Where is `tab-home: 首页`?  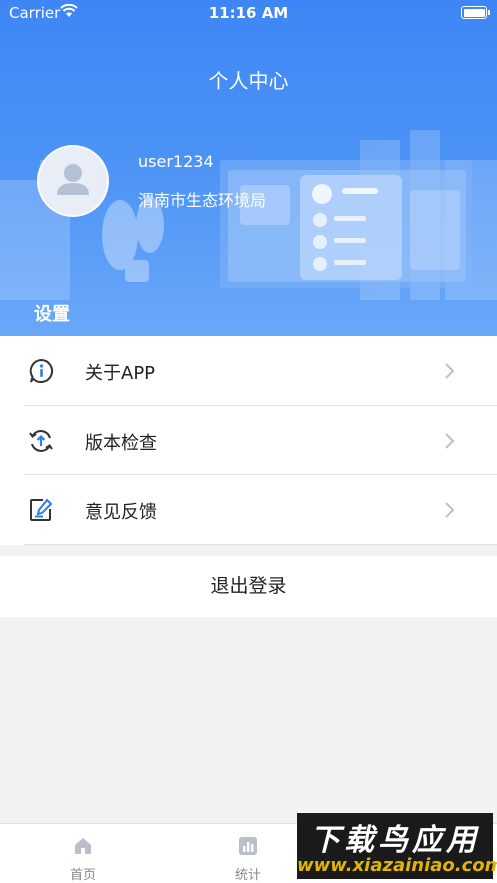 tab-home: 首页 is located at coordinates (83, 853).